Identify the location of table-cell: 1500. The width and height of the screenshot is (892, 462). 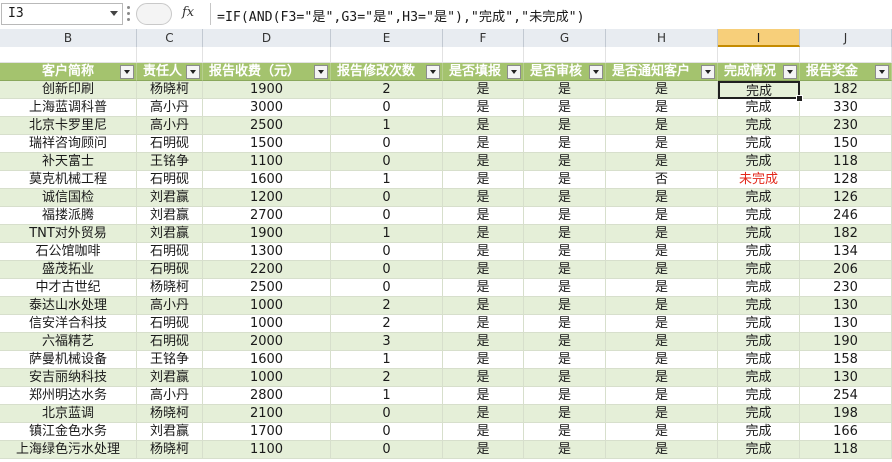
(267, 144).